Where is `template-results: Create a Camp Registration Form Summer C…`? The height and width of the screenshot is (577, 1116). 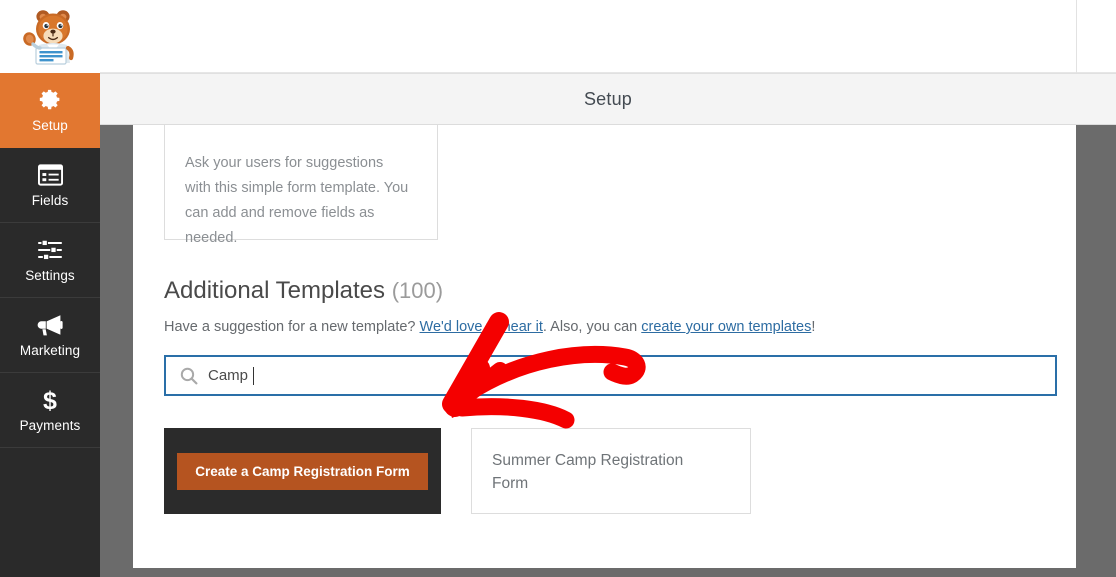 template-results: Create a Camp Registration Form Summer C… is located at coordinates (609, 473).